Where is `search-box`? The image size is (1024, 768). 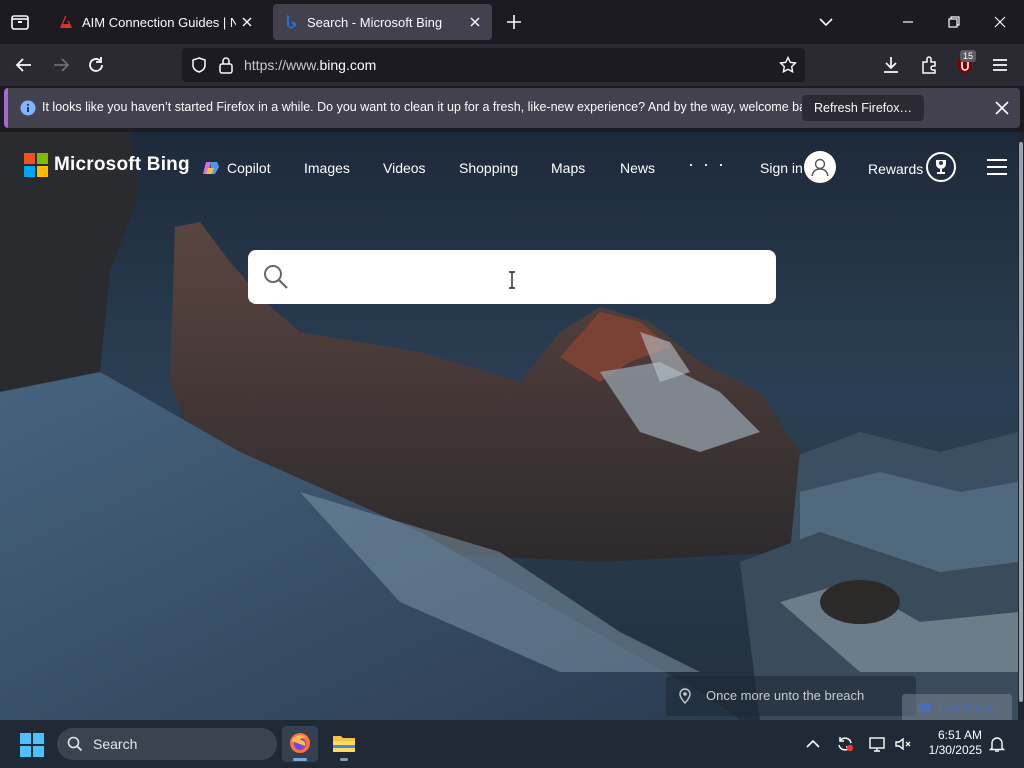 search-box is located at coordinates (512, 277).